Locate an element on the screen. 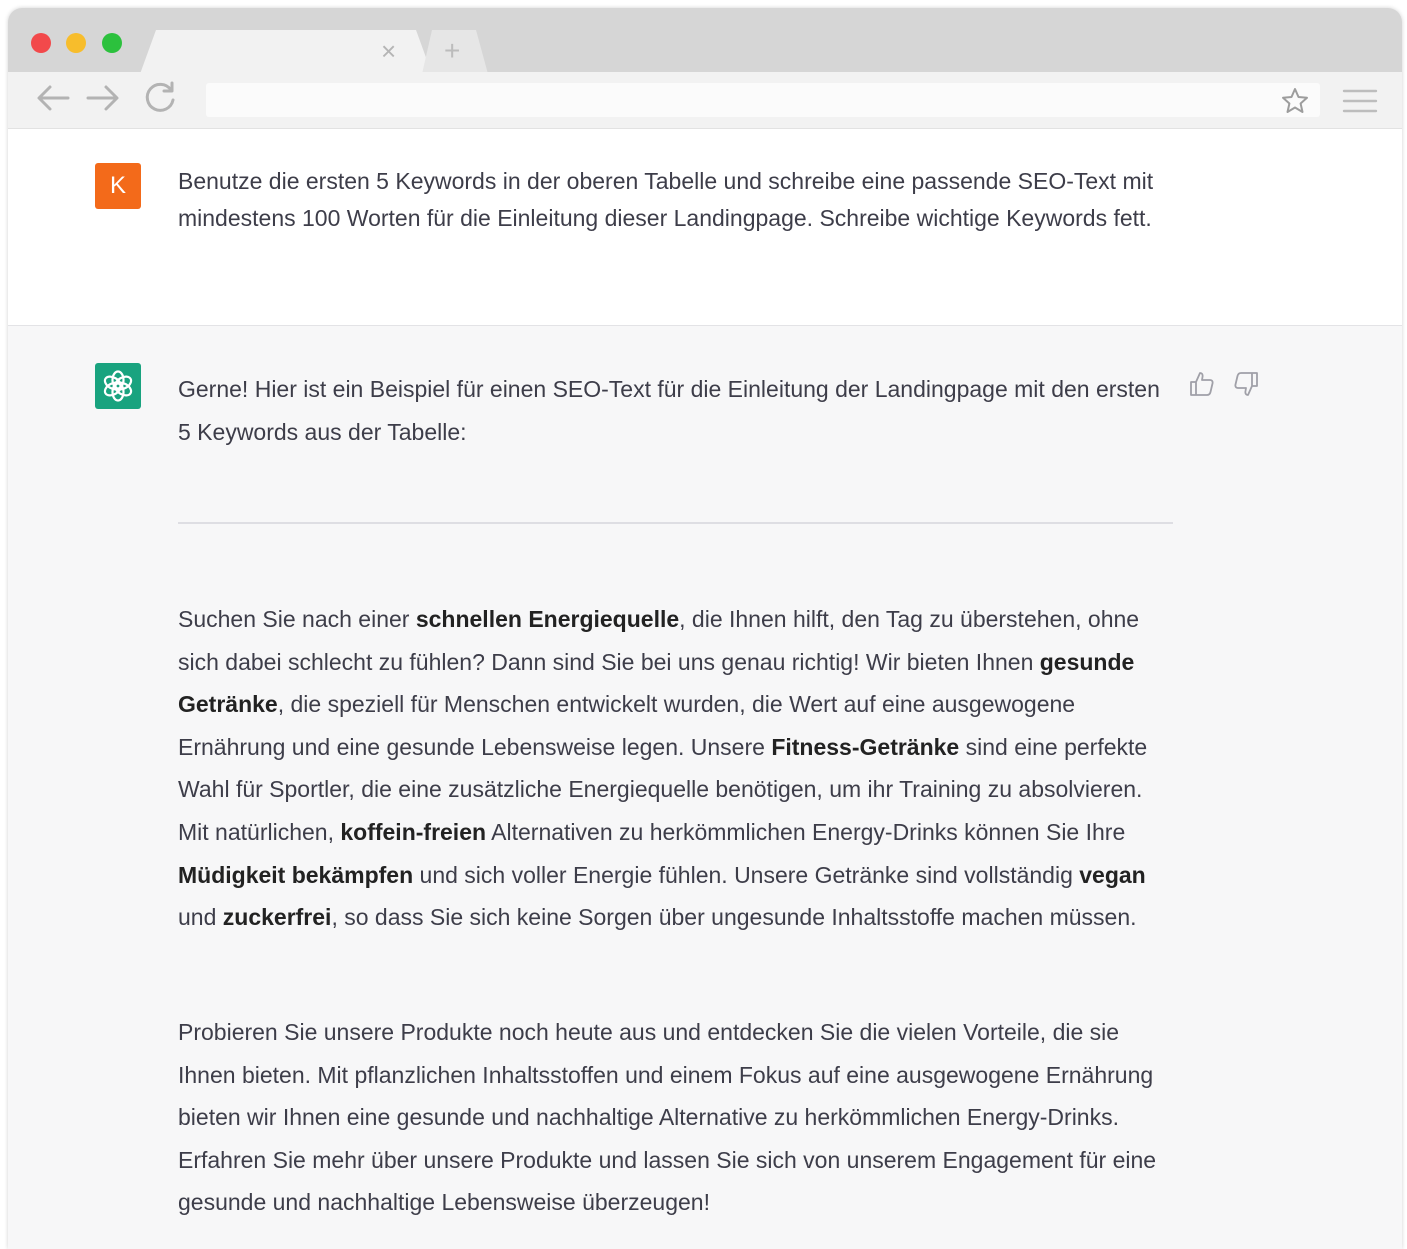 Image resolution: width=1407 pixels, height=1249 pixels. tab-close-icon: × is located at coordinates (388, 51).